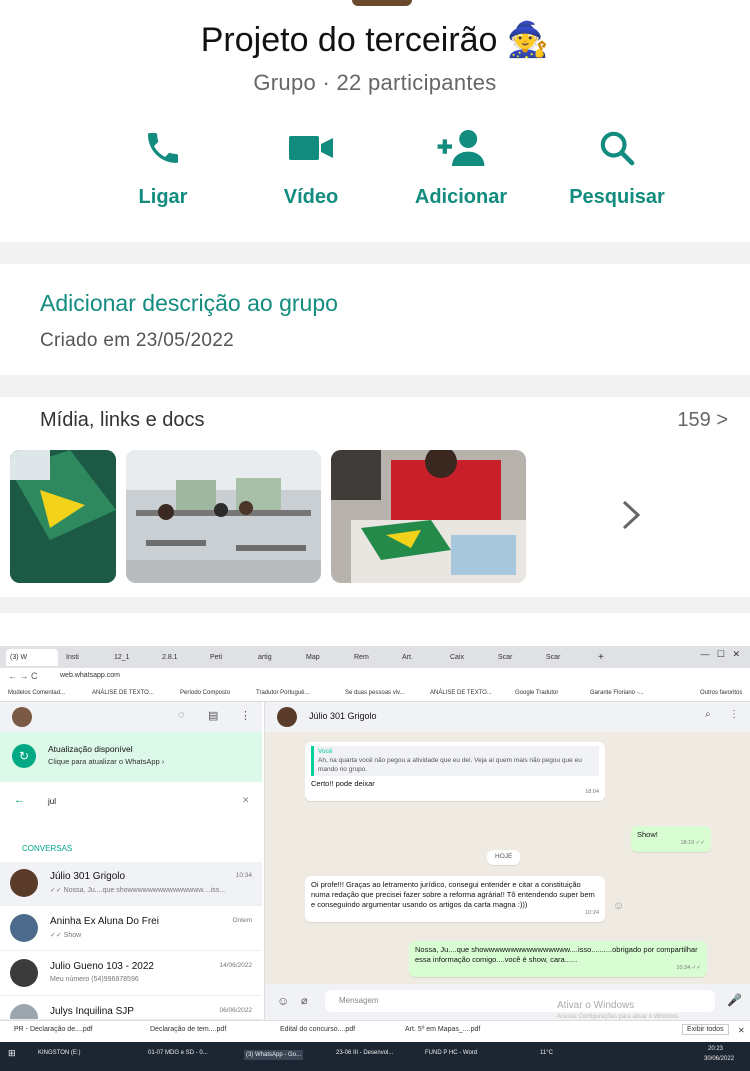  Describe the element at coordinates (375, 82) in the screenshot. I see `group-subtitle: Grupo · 22 participantes` at that location.